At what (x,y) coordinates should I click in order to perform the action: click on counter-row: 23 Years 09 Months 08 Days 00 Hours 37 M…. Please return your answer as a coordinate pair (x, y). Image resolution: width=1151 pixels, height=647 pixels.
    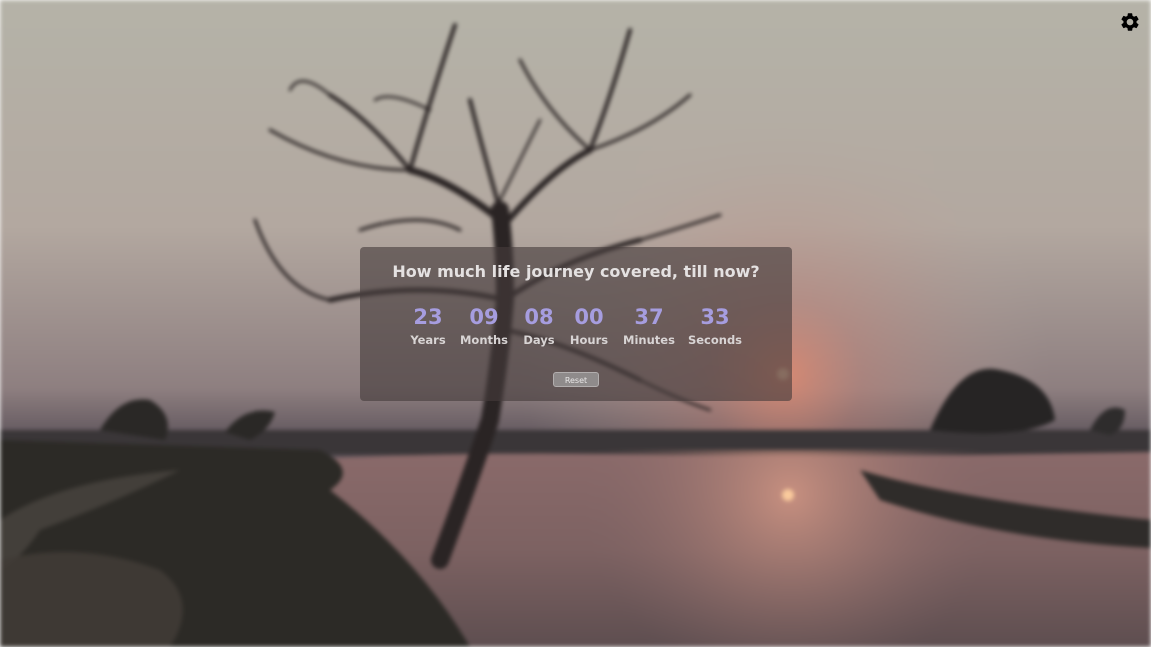
    Looking at the image, I should click on (576, 329).